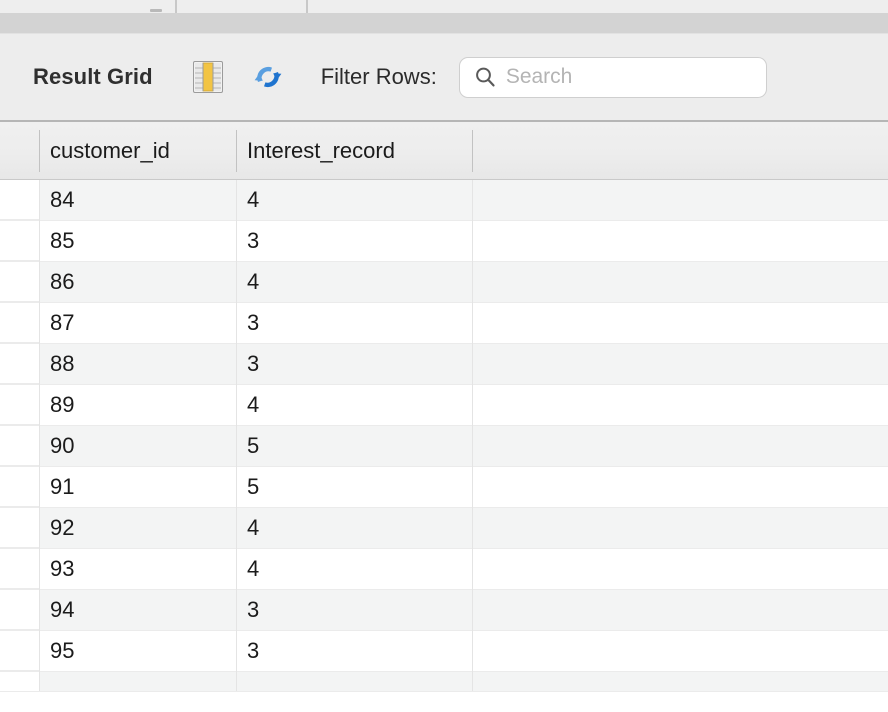  What do you see at coordinates (137, 681) in the screenshot?
I see `cell-customer-id` at bounding box center [137, 681].